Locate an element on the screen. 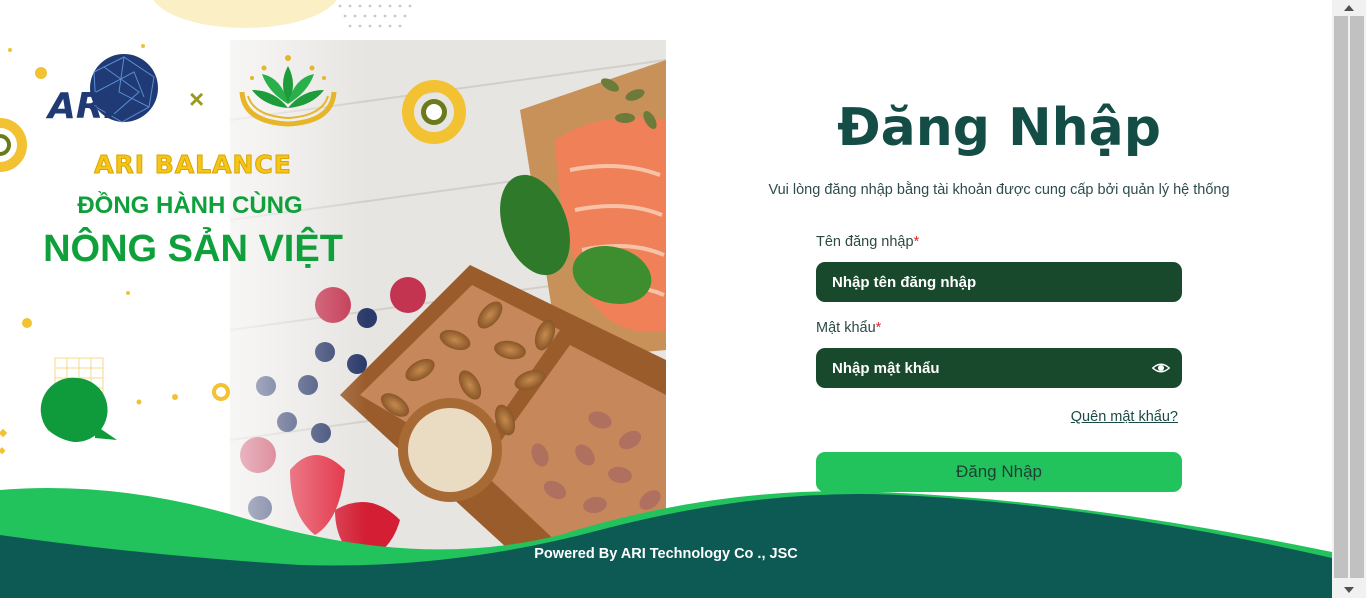  svg-text: ARI is located at coordinates (81, 106).